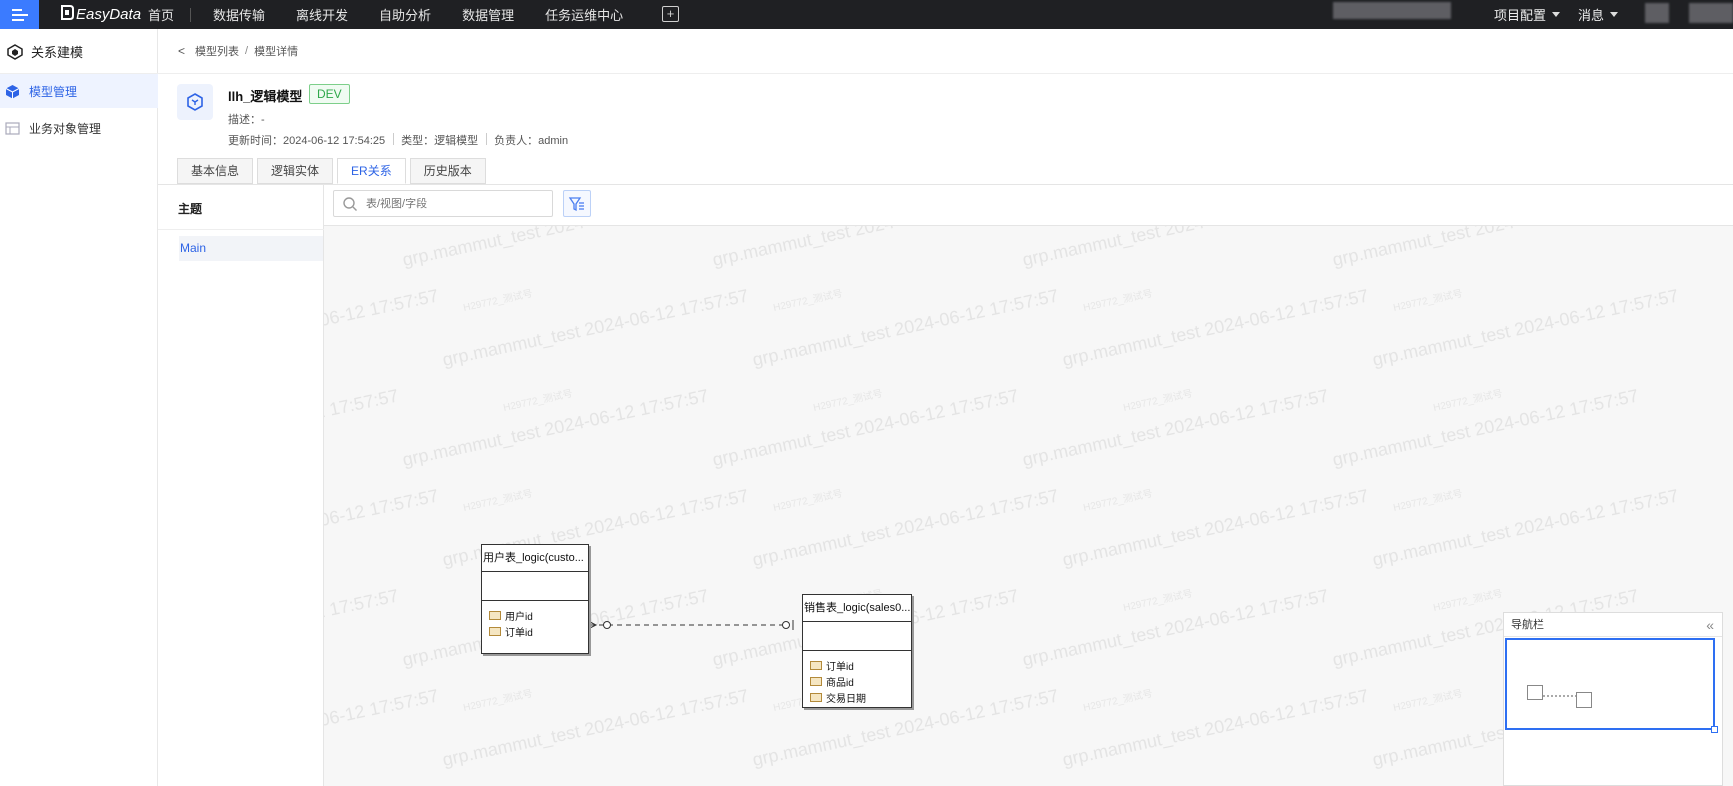 This screenshot has width=1733, height=786. Describe the element at coordinates (181, 51) in the screenshot. I see `back-chevron-icon: <` at that location.